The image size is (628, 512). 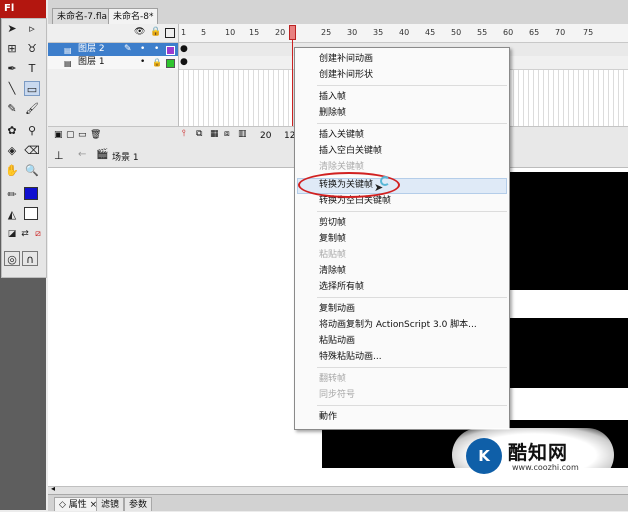 I want to click on menu-item-create-shape-tween: 创建补间形状, so click(x=346, y=75).